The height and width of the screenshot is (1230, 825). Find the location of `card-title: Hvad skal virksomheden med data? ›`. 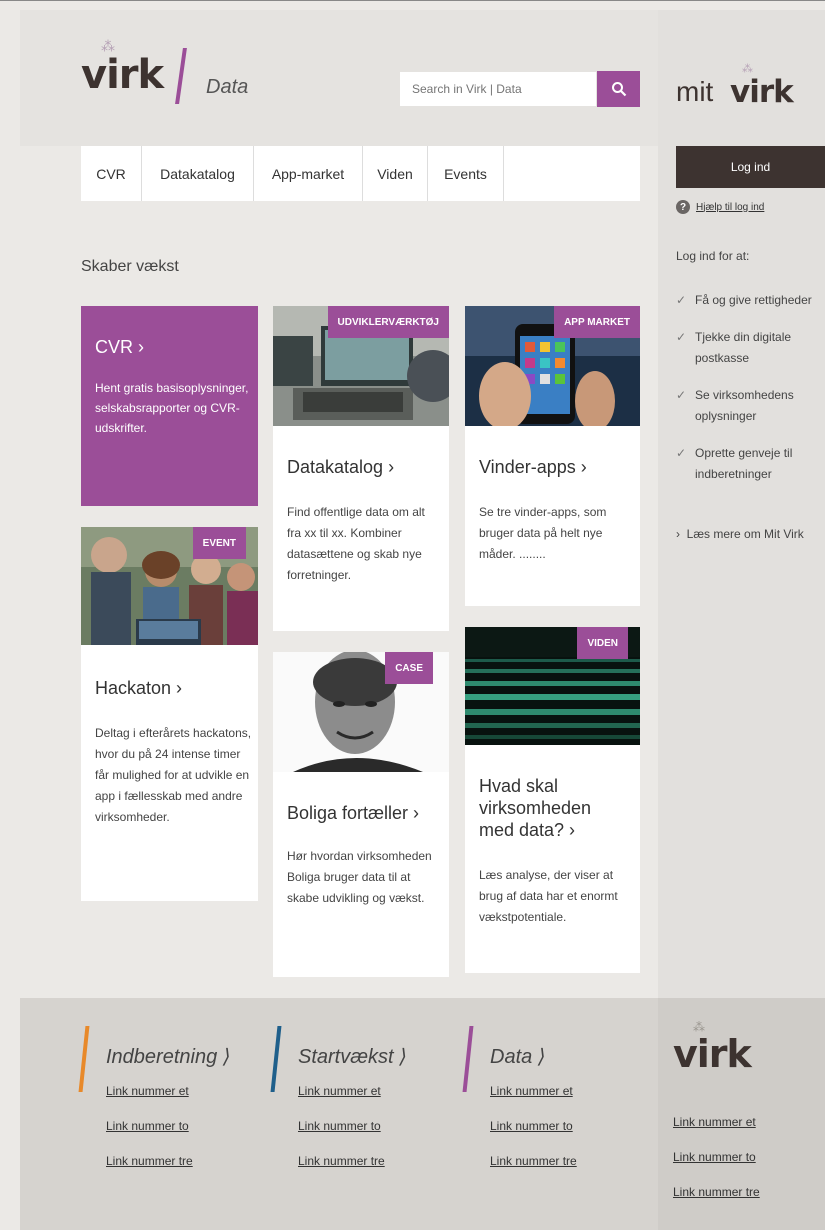

card-title: Hvad skal virksomheden med data? › is located at coordinates (535, 808).